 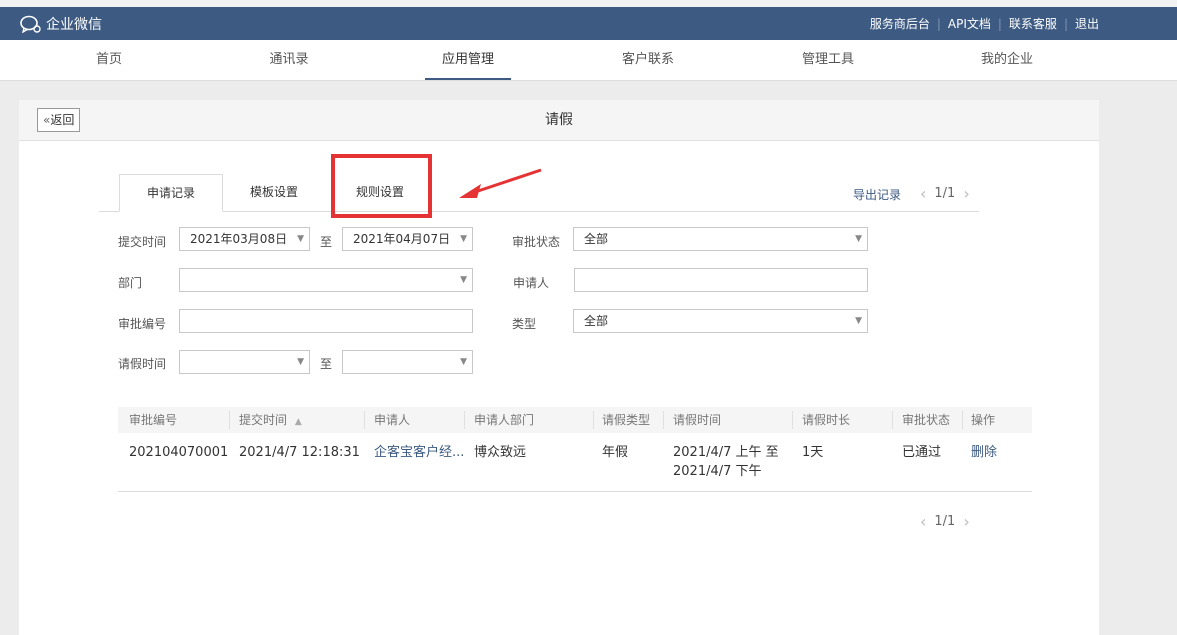 What do you see at coordinates (524, 324) in the screenshot?
I see `type-label: 类型` at bounding box center [524, 324].